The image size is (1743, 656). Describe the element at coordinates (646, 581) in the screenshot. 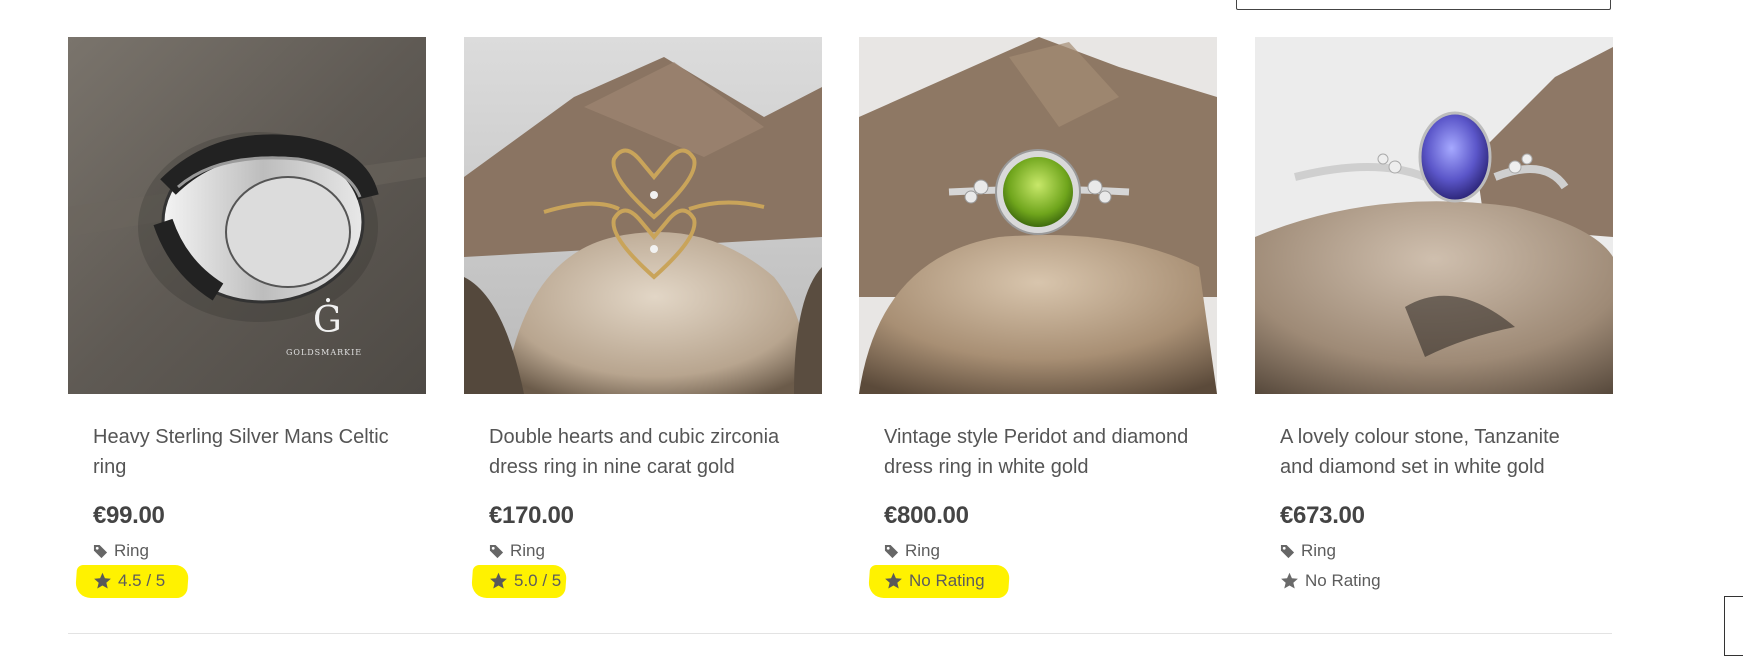

I see `product-rating: 5.0 / 5` at that location.